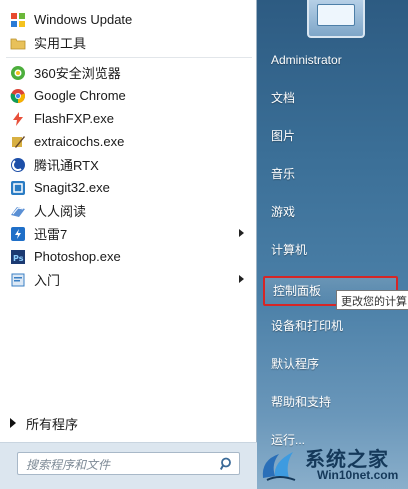 This screenshot has width=408, height=489. Describe the element at coordinates (129, 233) in the screenshot. I see `program-item-thunder: 迅雷7` at that location.